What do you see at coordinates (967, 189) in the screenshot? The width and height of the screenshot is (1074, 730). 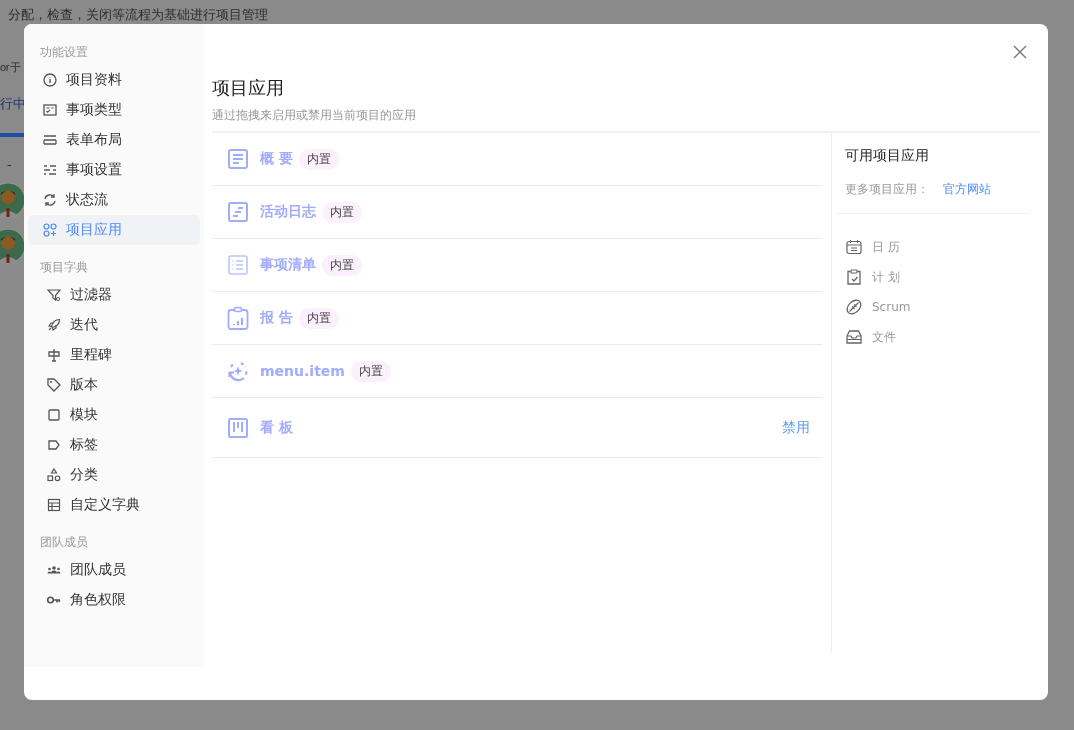 I see `website-link: 官方网站` at bounding box center [967, 189].